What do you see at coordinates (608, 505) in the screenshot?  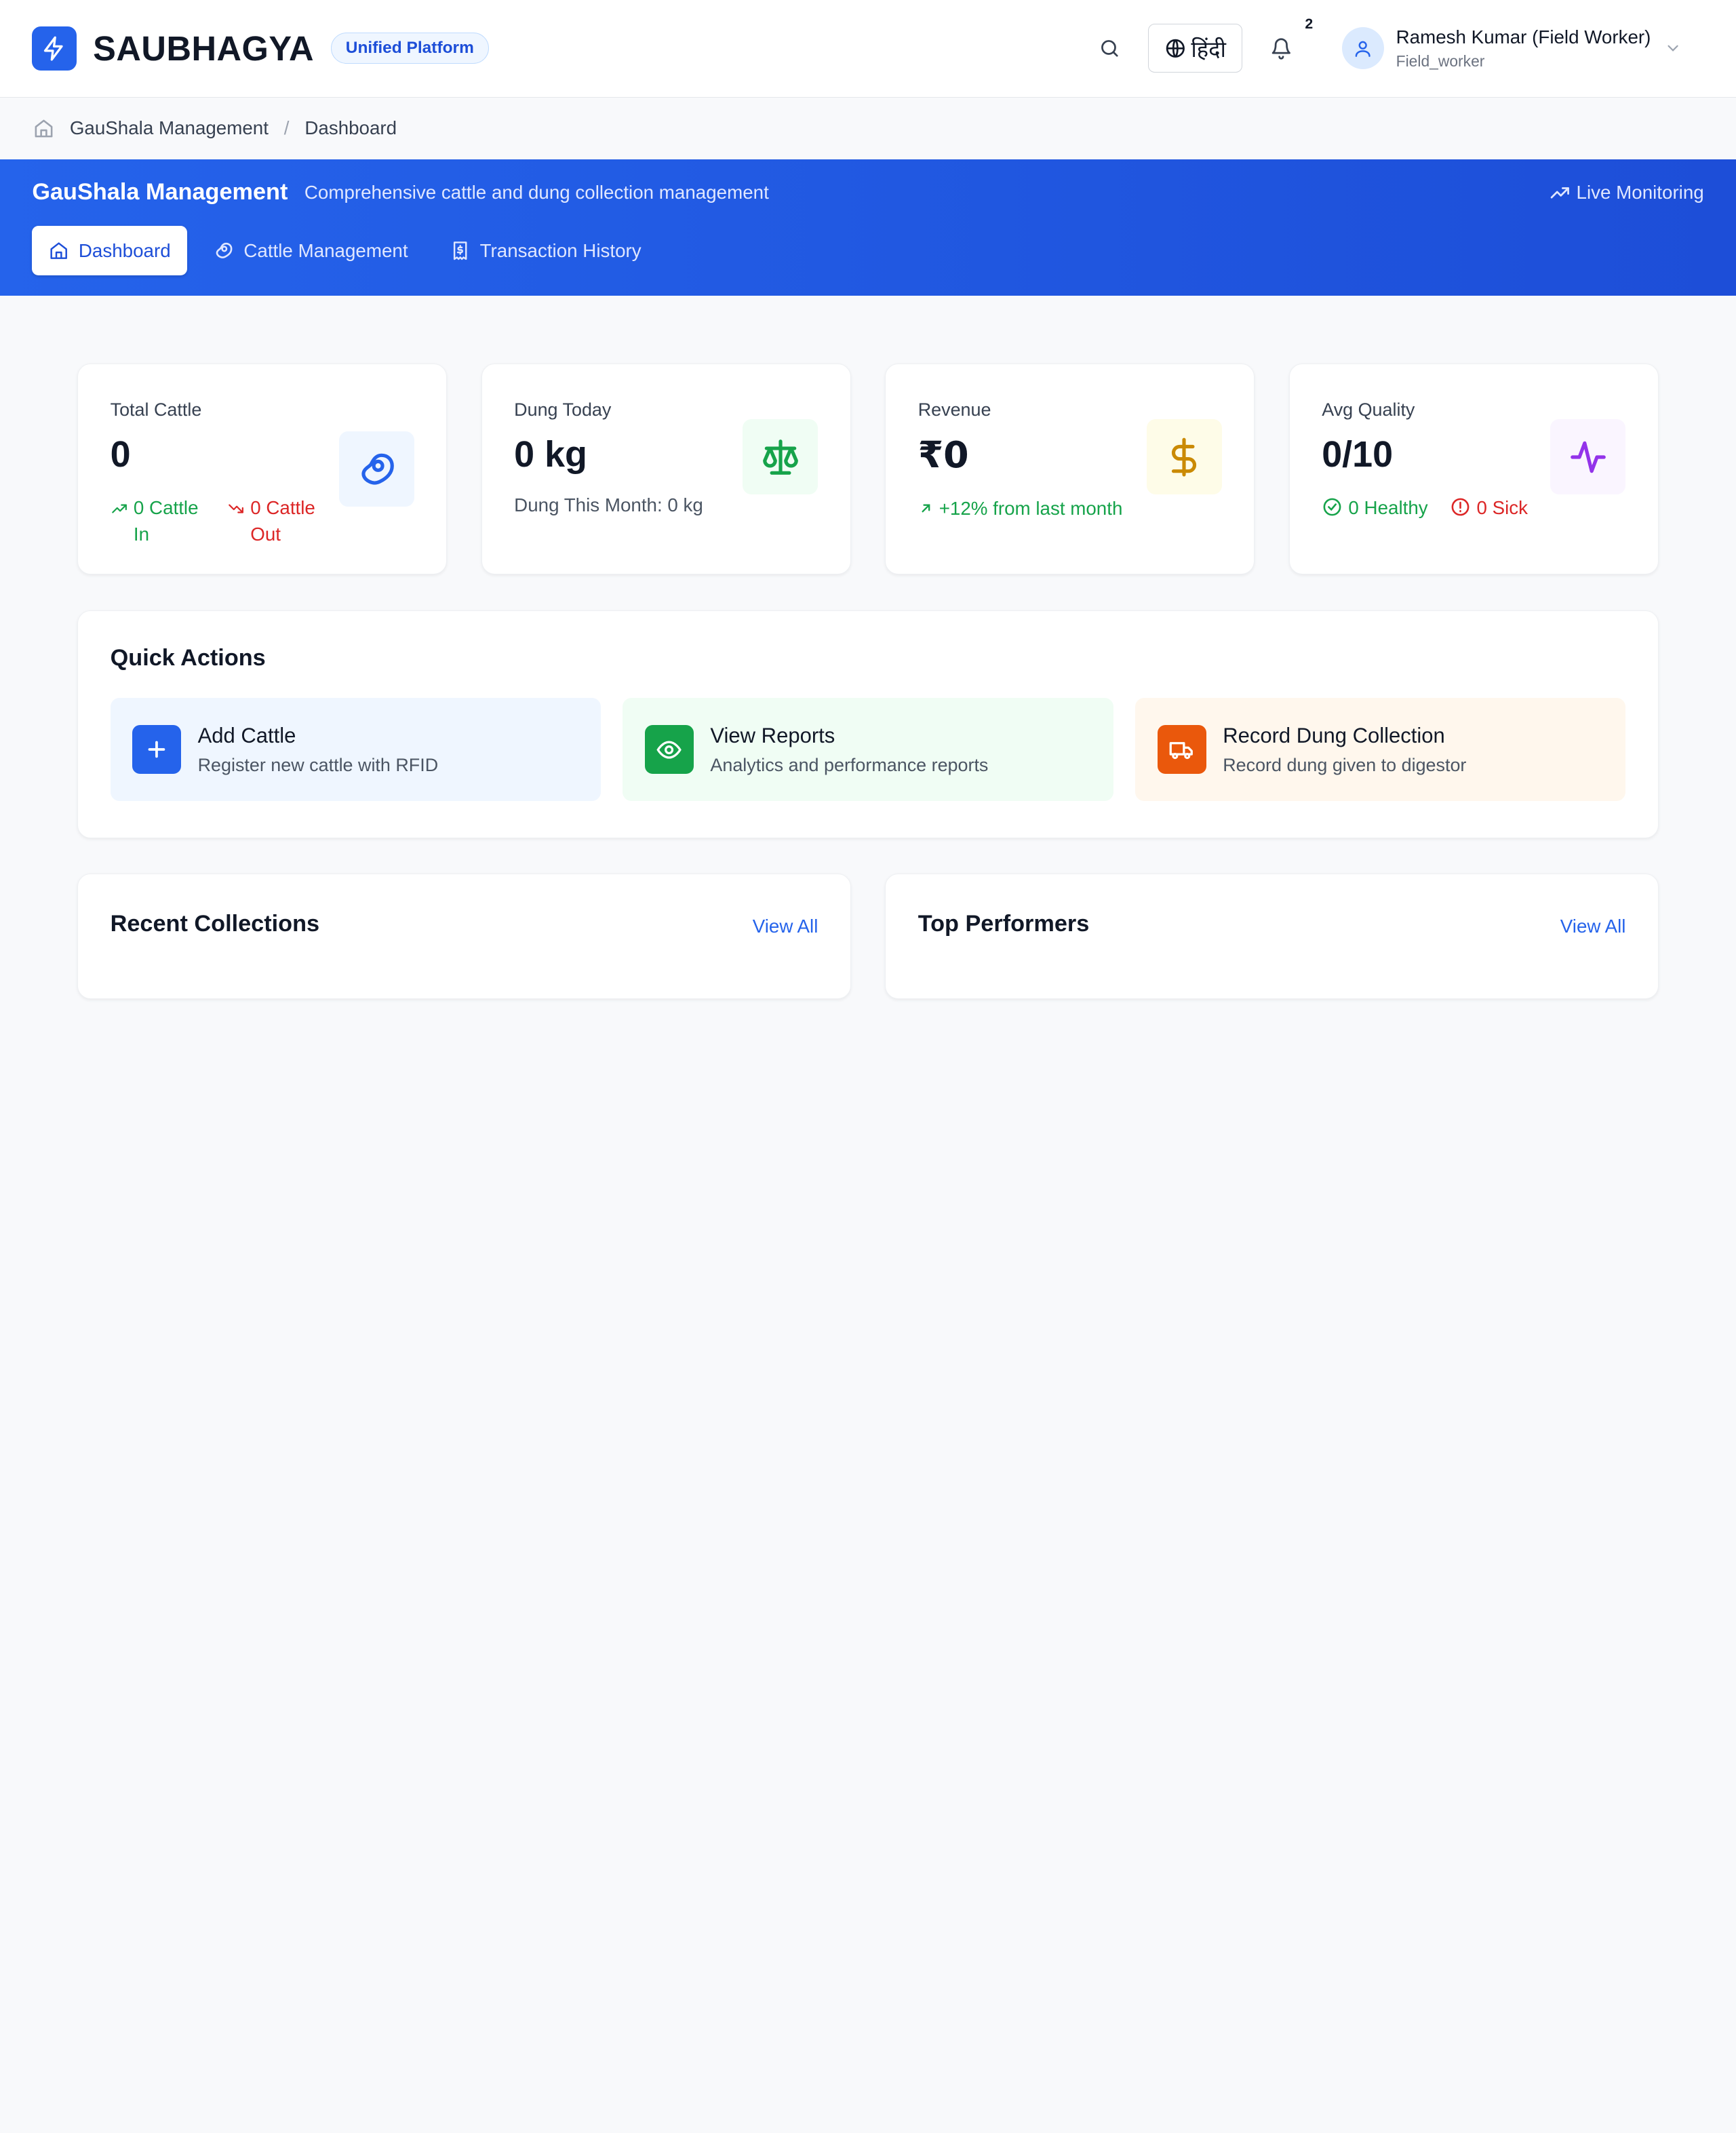 I see `dung-month: Dung This Month: 0 kg` at bounding box center [608, 505].